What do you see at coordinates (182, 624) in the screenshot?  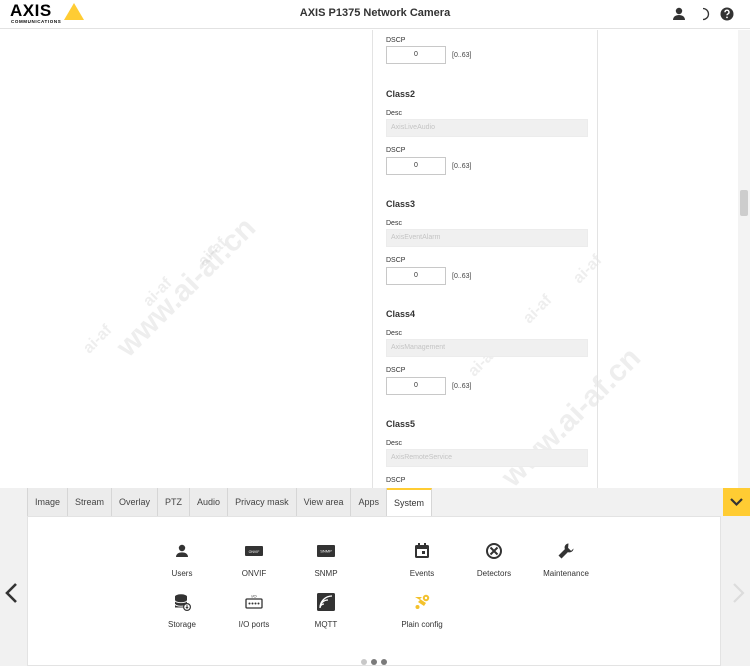 I see `system-item-label: Storage` at bounding box center [182, 624].